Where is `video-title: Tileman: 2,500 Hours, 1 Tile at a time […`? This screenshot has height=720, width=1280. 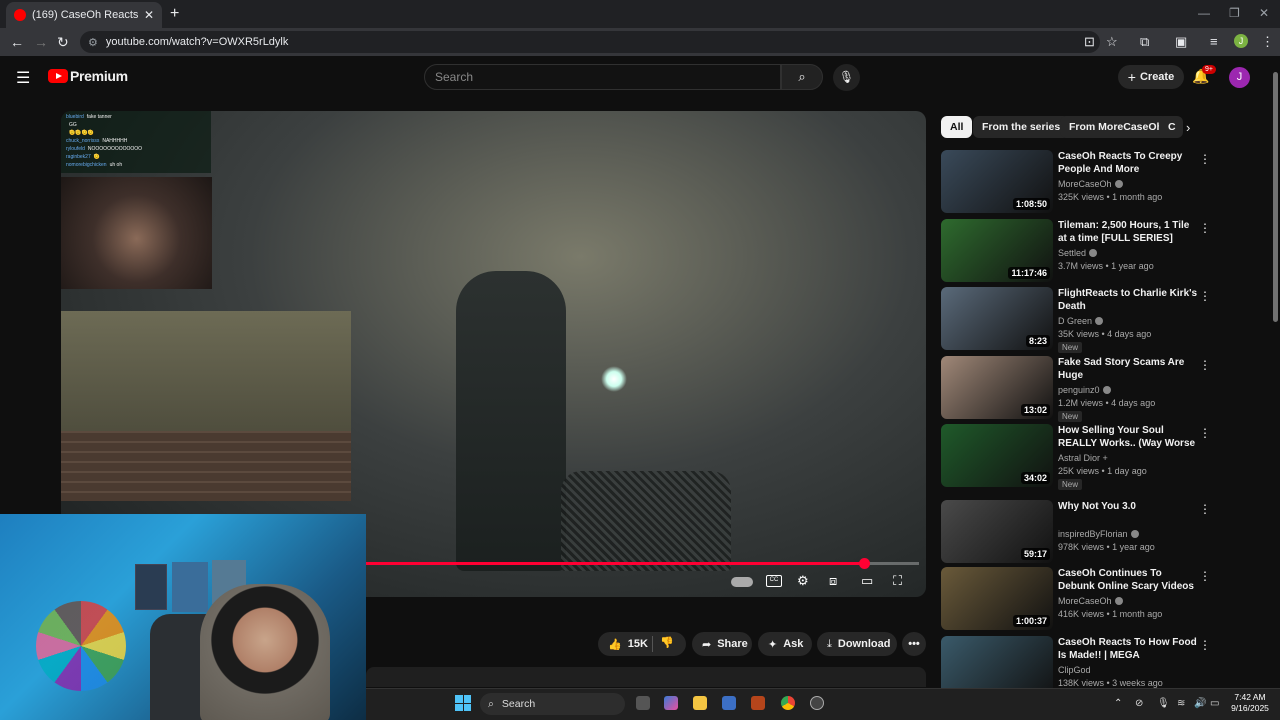 video-title: Tileman: 2,500 Hours, 1 Tile at a time [… is located at coordinates (1128, 232).